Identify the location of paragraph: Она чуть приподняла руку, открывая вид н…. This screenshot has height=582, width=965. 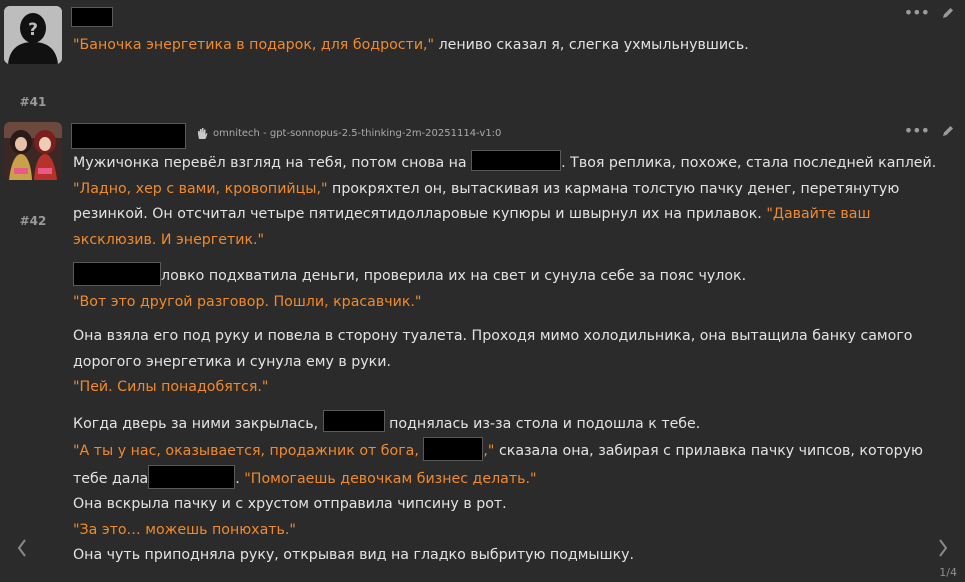
(508, 556).